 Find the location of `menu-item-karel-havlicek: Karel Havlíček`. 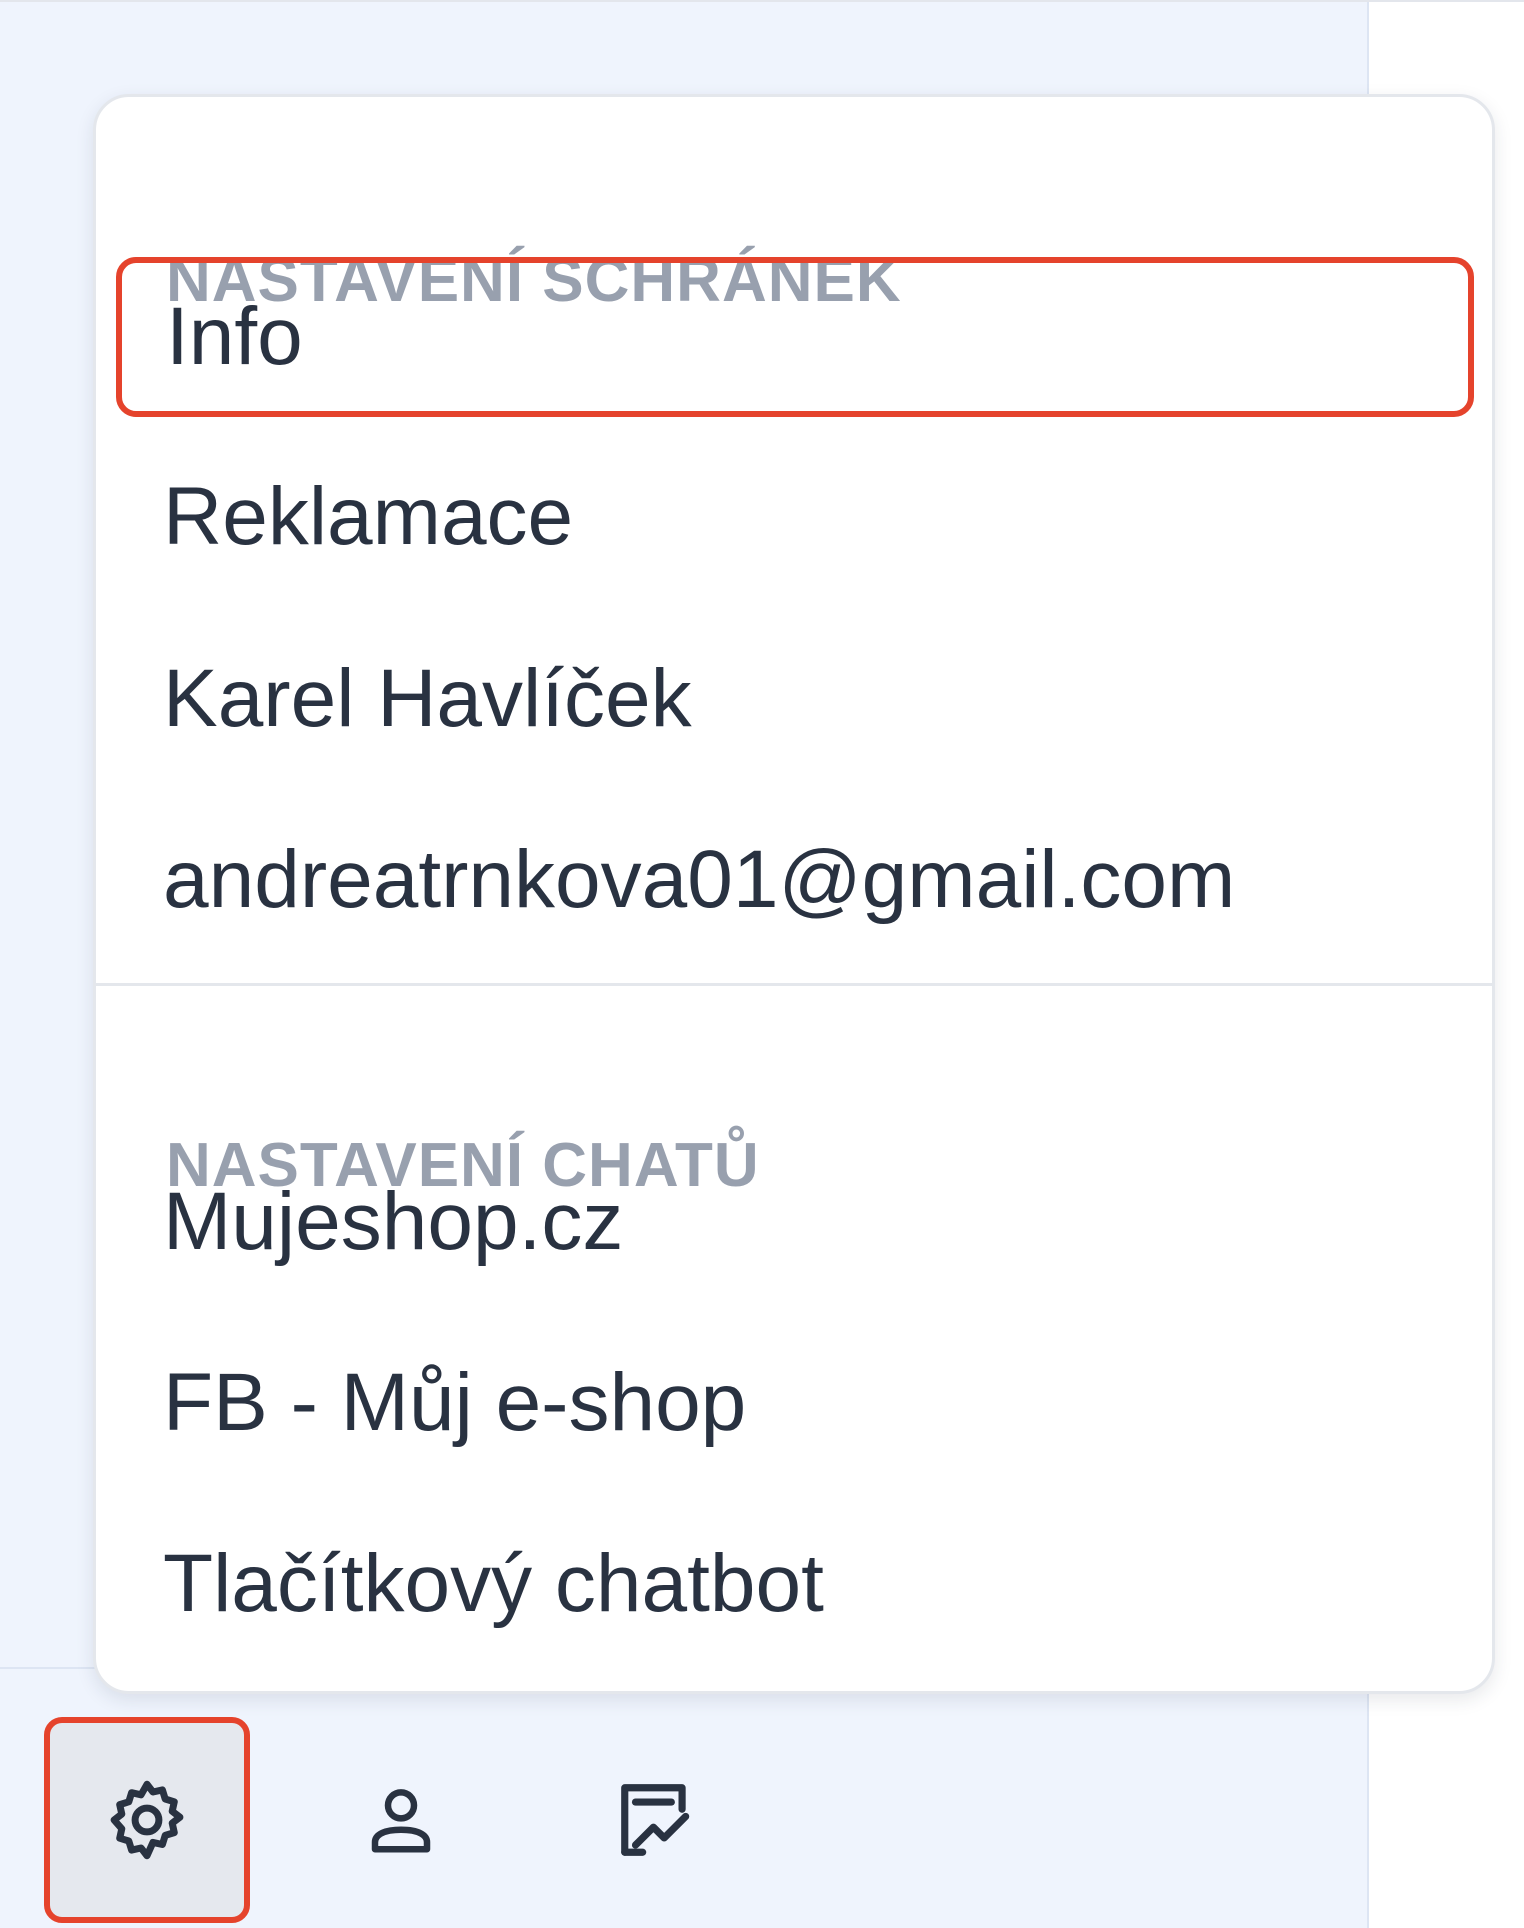

menu-item-karel-havlicek: Karel Havlíček is located at coordinates (795, 699).